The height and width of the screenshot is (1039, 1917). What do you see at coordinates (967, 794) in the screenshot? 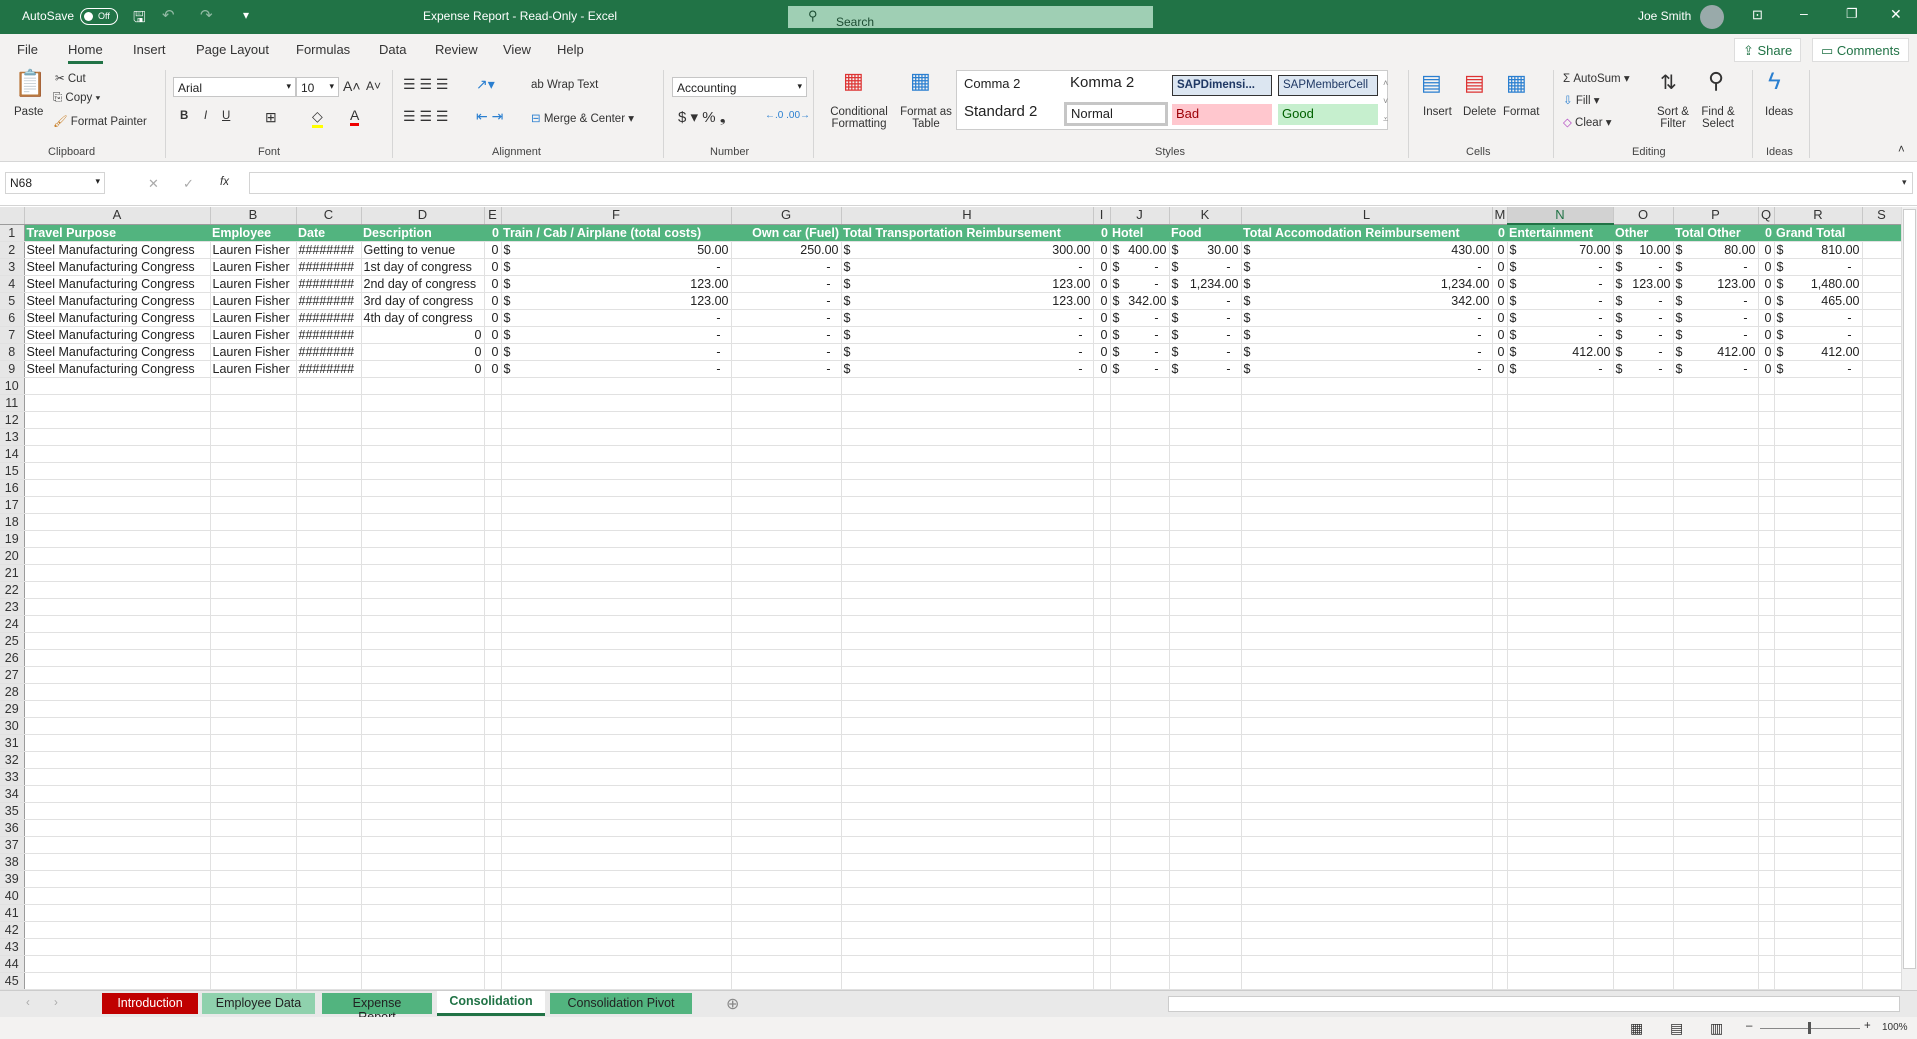
I see `cell-h34` at bounding box center [967, 794].